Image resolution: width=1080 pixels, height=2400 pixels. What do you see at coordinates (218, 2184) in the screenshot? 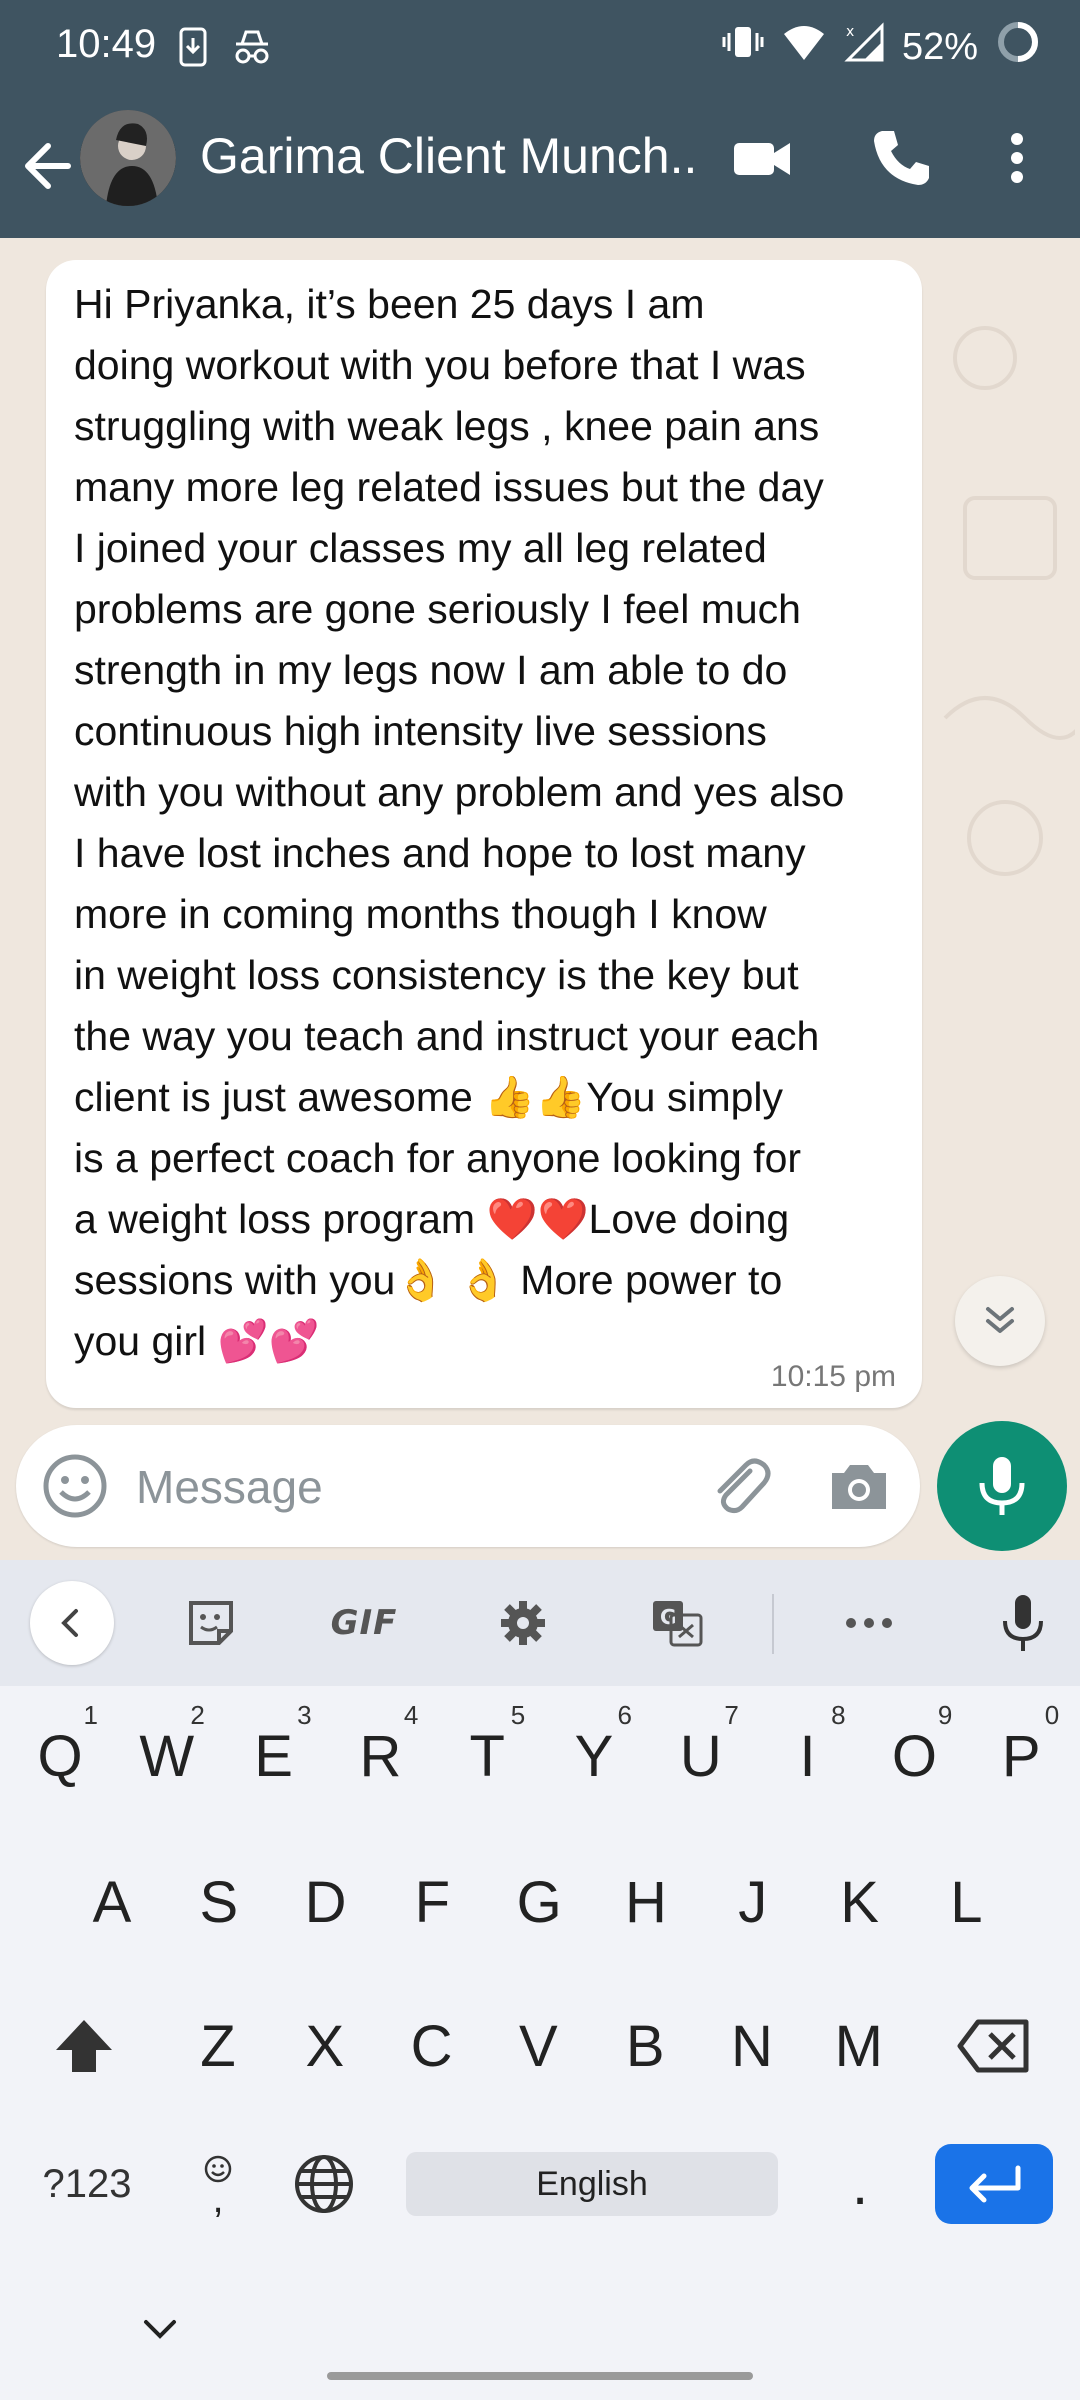
I see `emoji-comma-key: ,` at bounding box center [218, 2184].